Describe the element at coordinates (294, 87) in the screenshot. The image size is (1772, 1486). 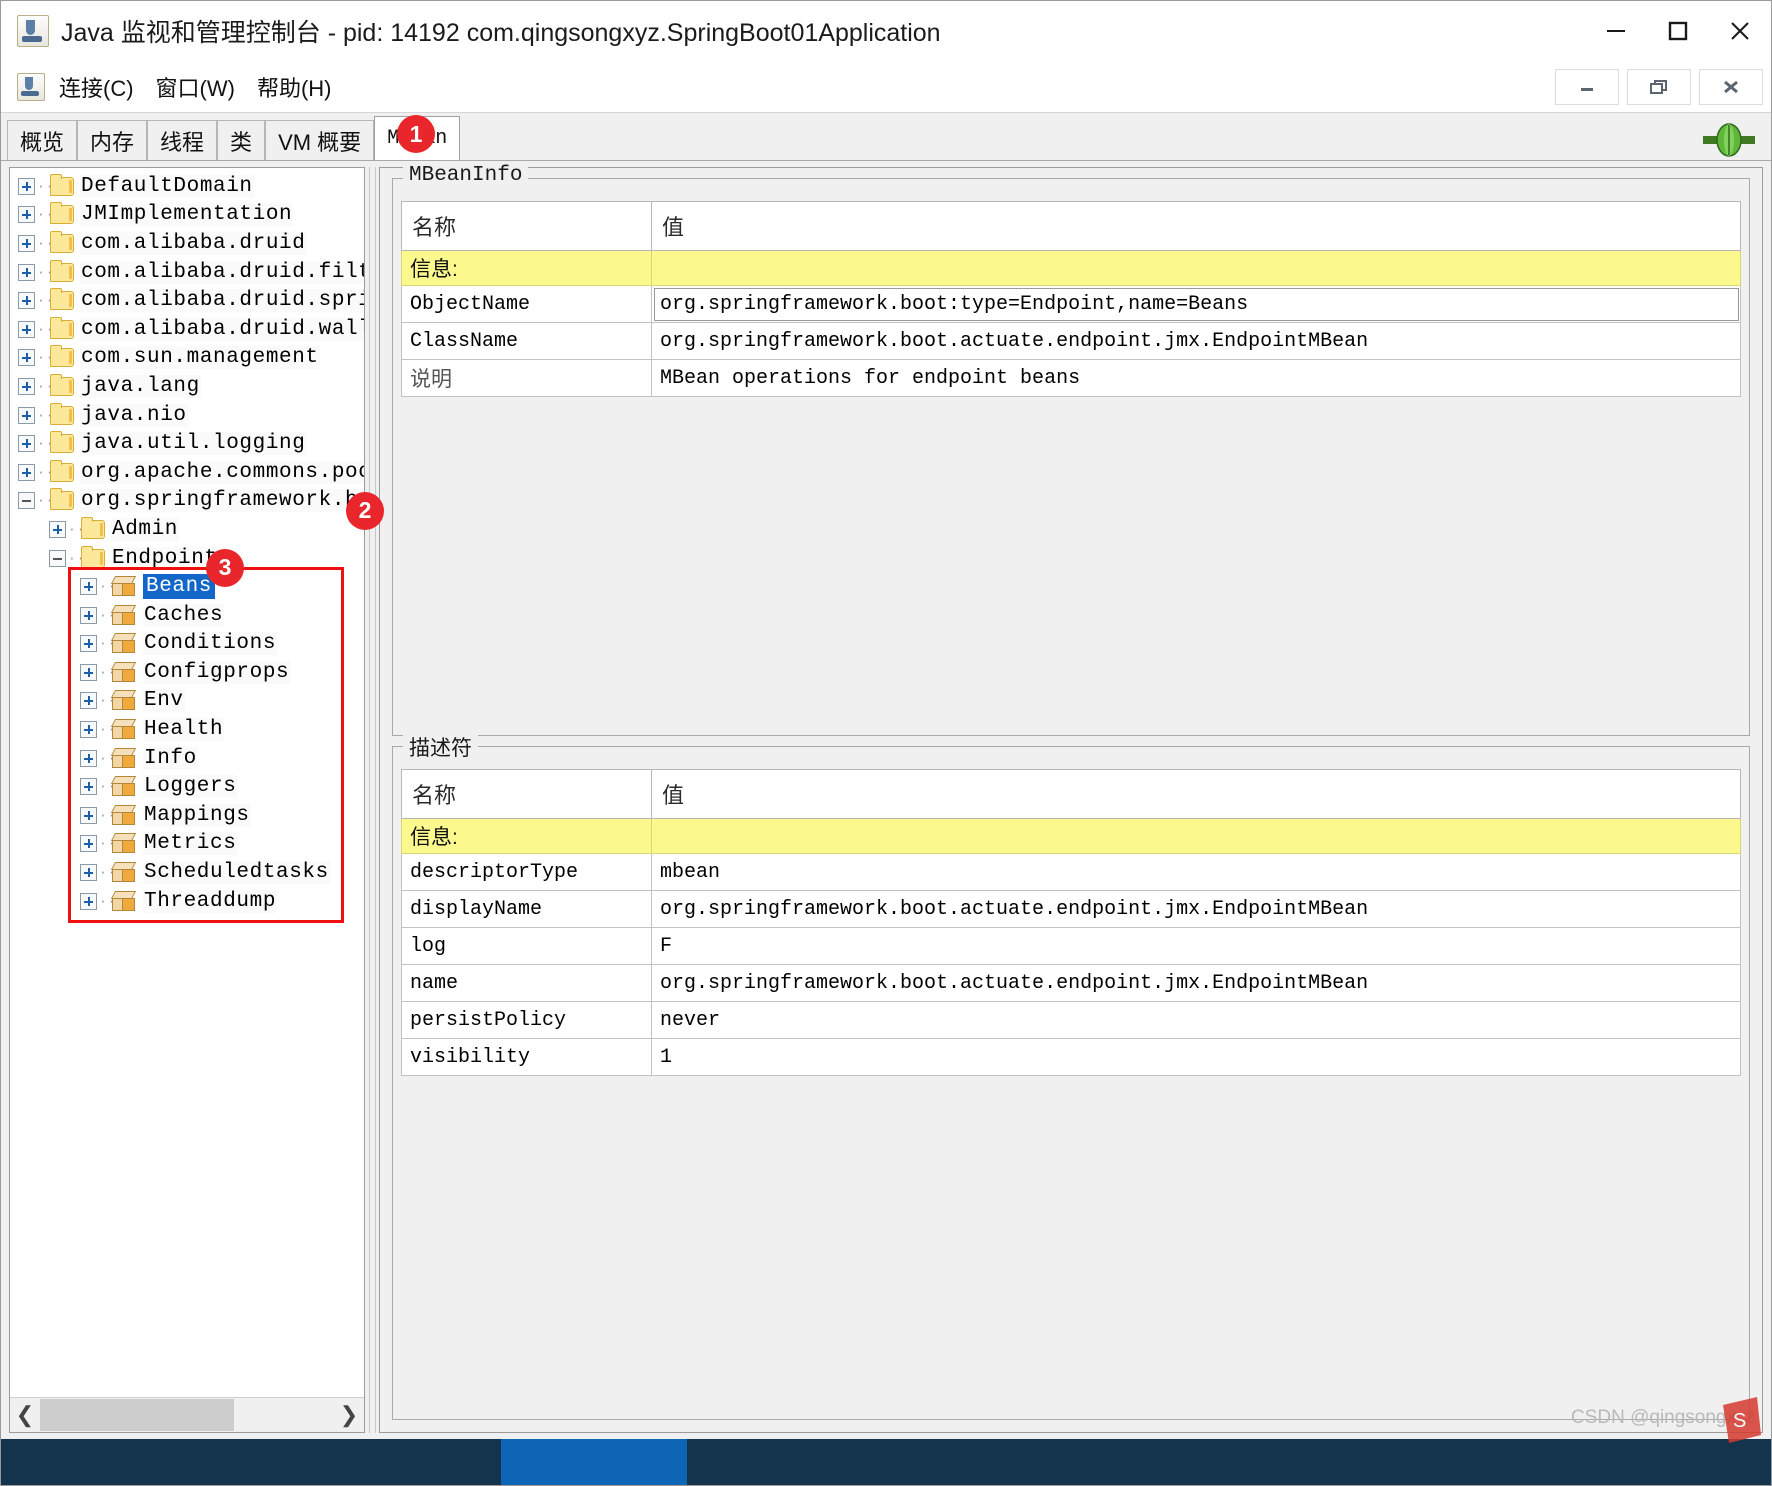
I see `menu-item-help: 帮助(H)` at that location.